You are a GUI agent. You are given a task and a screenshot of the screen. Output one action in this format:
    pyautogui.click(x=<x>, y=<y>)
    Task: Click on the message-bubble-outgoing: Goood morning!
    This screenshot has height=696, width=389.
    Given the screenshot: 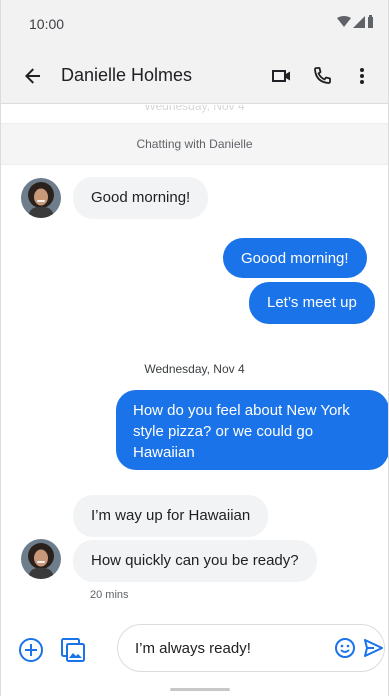 What is the action you would take?
    pyautogui.click(x=295, y=258)
    